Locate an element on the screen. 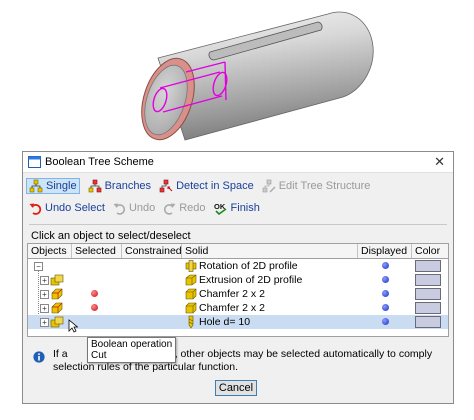 This screenshot has height=420, width=474. toolbar-separator is located at coordinates (238, 224).